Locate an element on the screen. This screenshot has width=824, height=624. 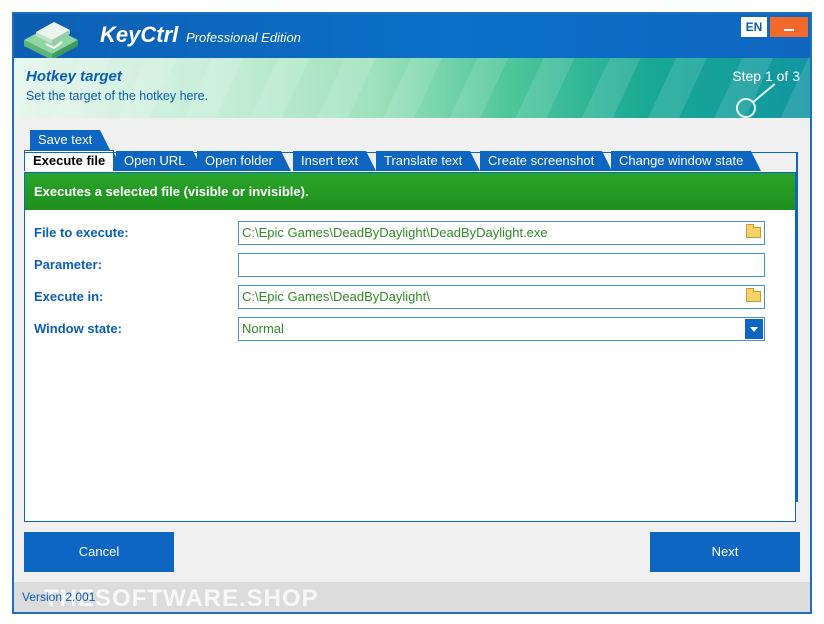
window-state-row: Window state: Normal is located at coordinates (410, 330).